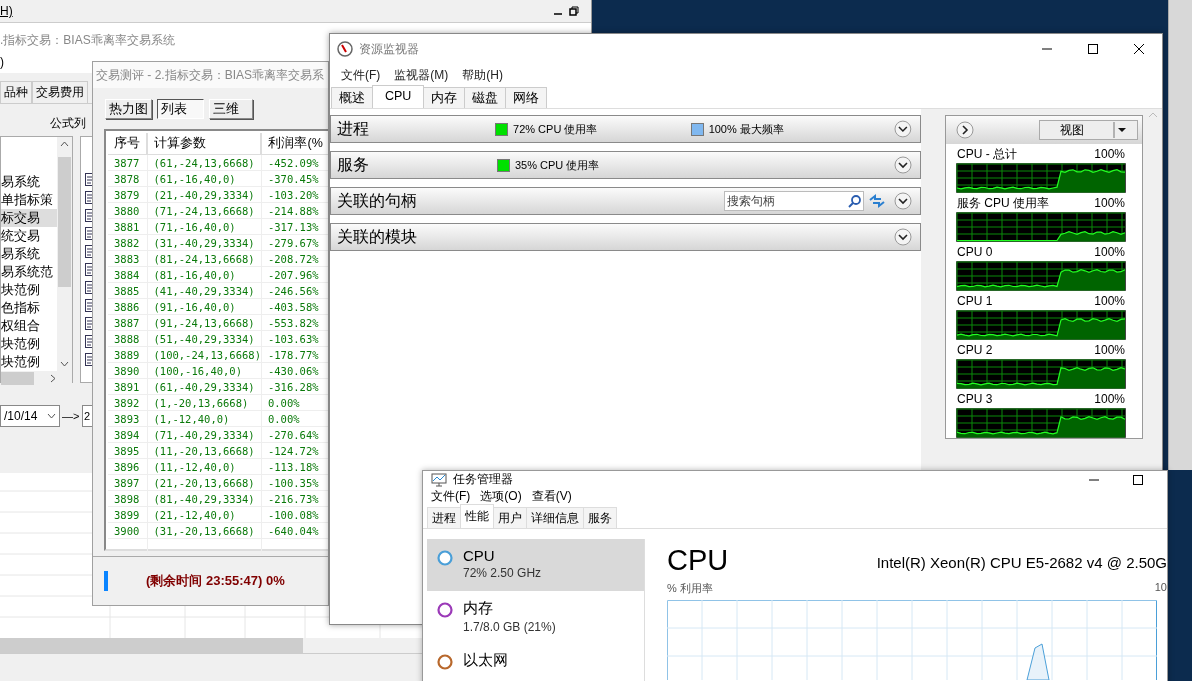 Image resolution: width=1192 pixels, height=681 pixels. Describe the element at coordinates (204, 450) in the screenshot. I see `table-cell: (11,-20,13,6668)` at that location.